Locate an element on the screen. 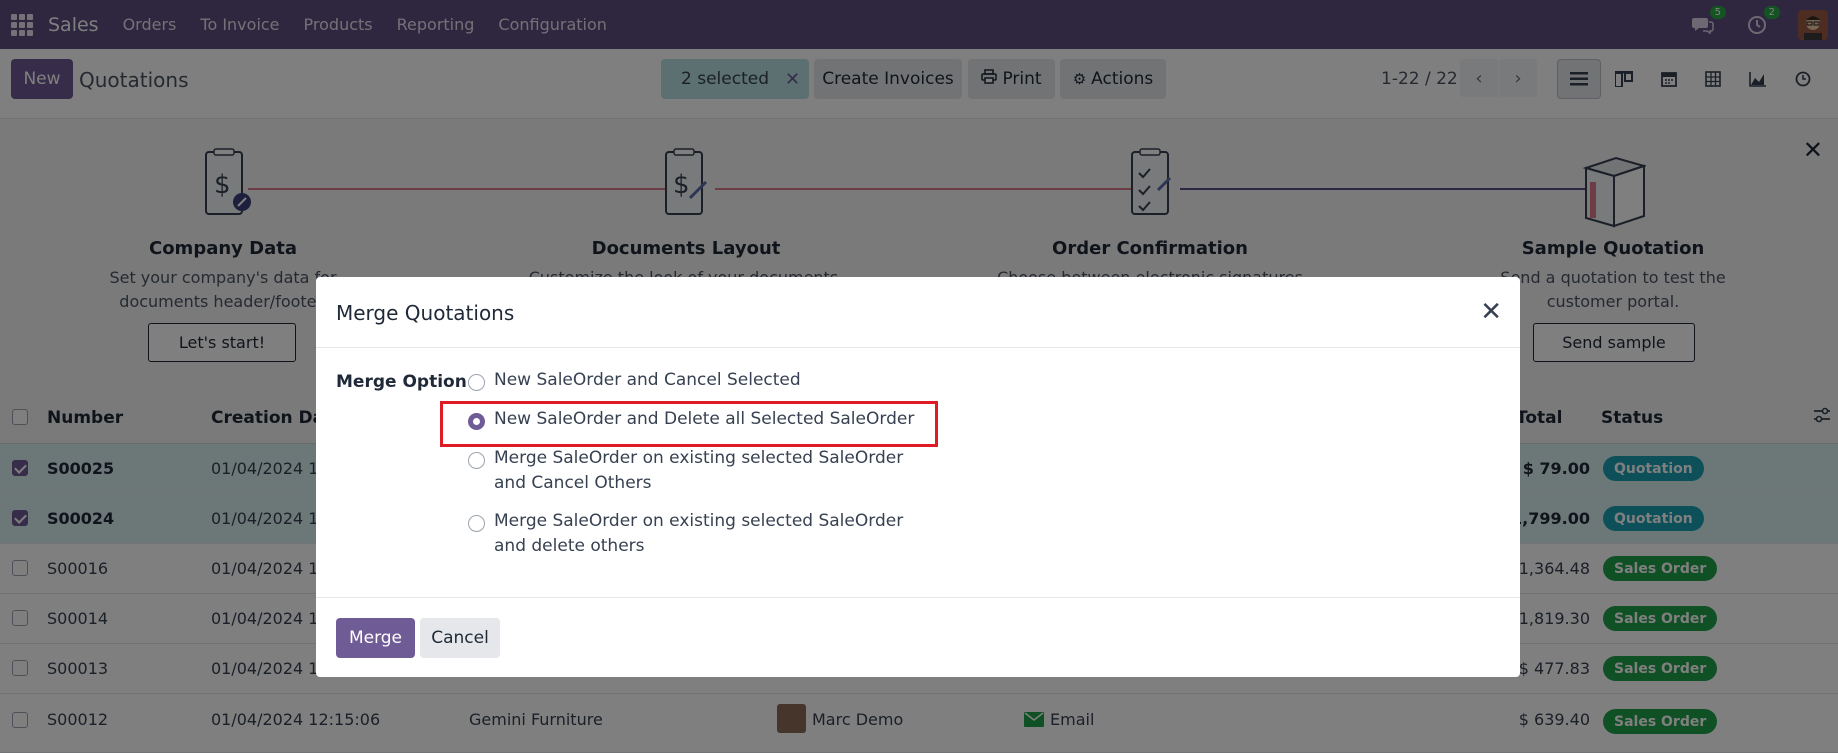  cancel-button: Cancel is located at coordinates (460, 638).